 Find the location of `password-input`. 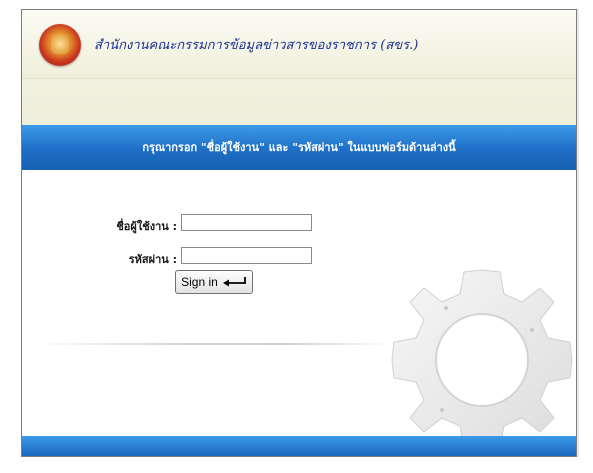

password-input is located at coordinates (246, 255).